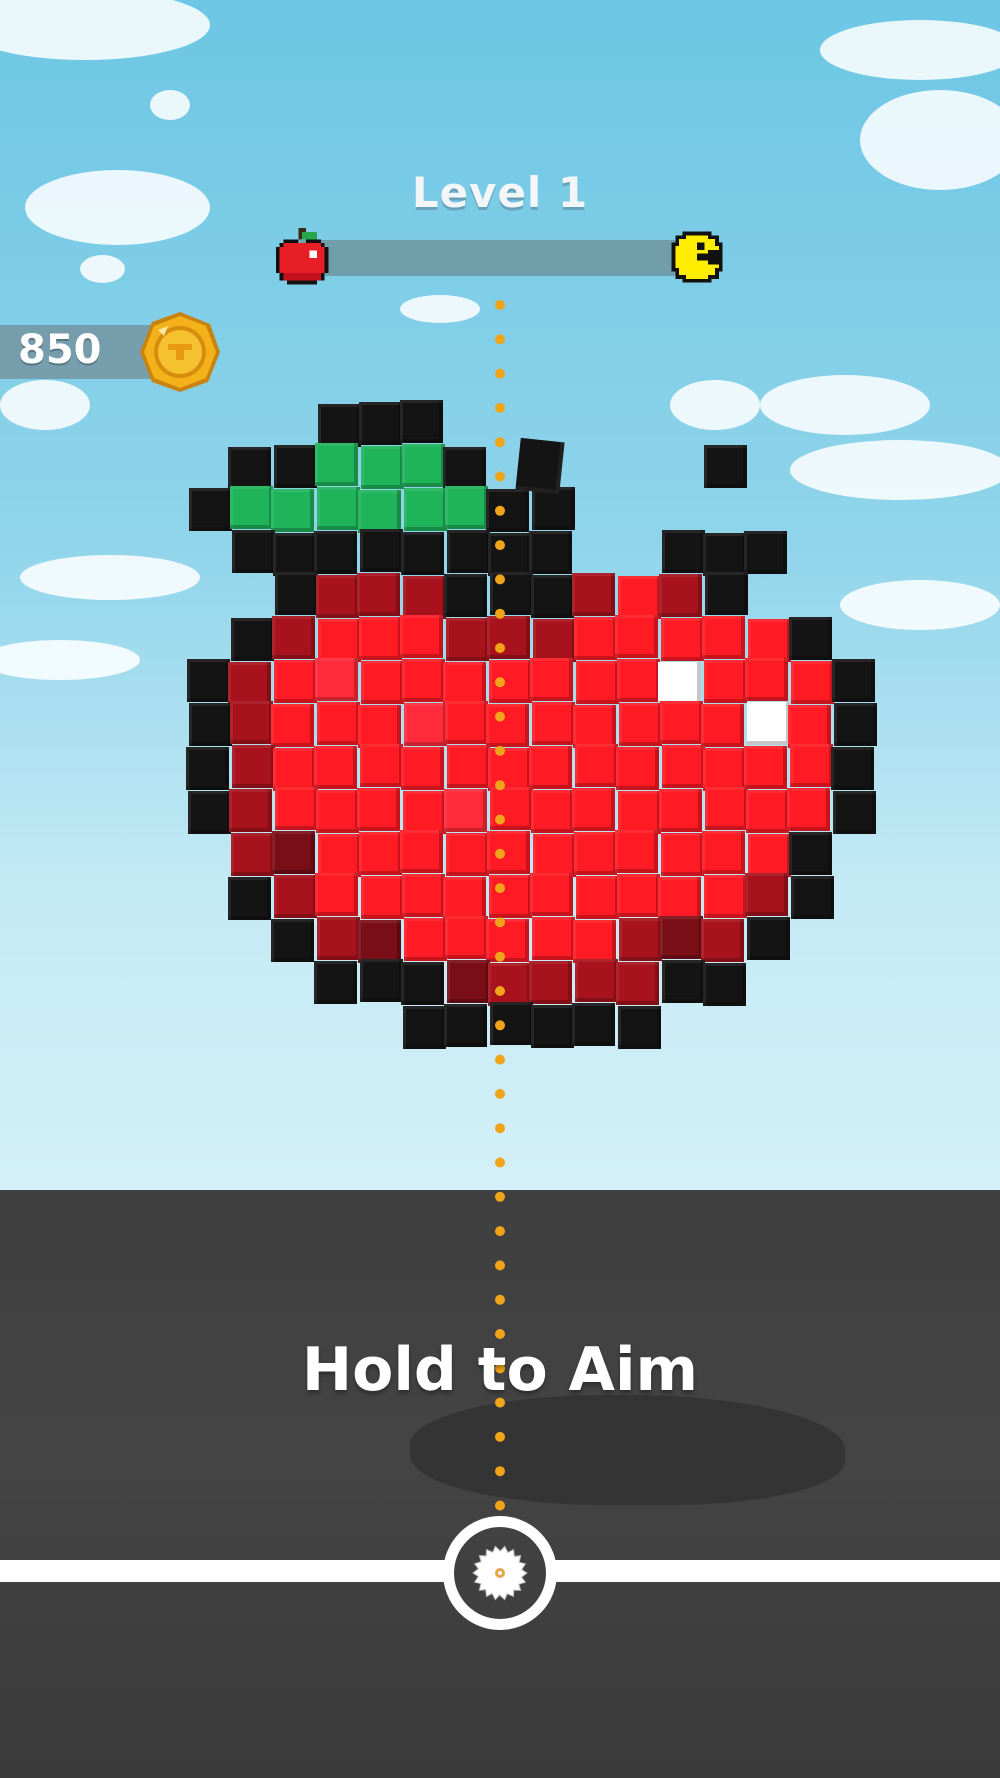 This screenshot has height=1778, width=1000. What do you see at coordinates (500, 1370) in the screenshot?
I see `hold-to-aim-hint: Hold to Aim` at bounding box center [500, 1370].